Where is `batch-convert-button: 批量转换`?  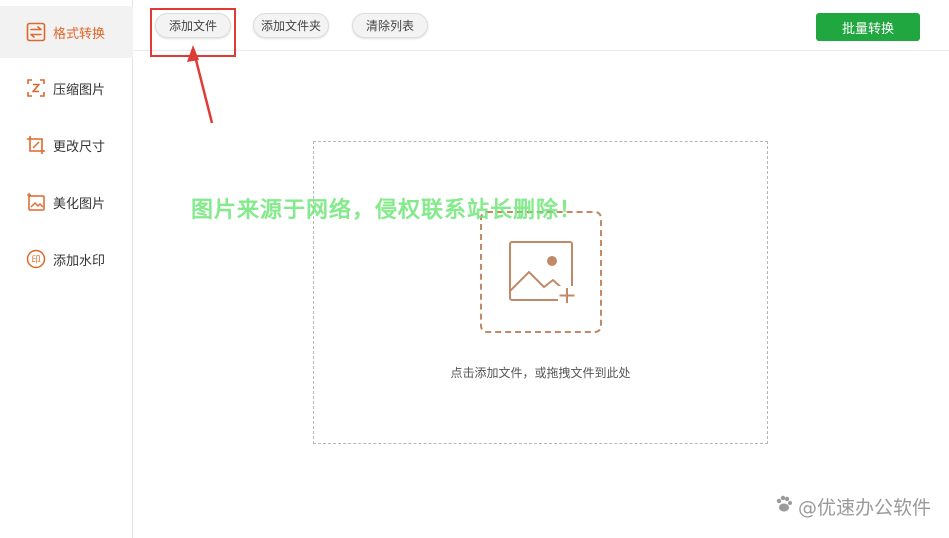 batch-convert-button: 批量转换 is located at coordinates (868, 27).